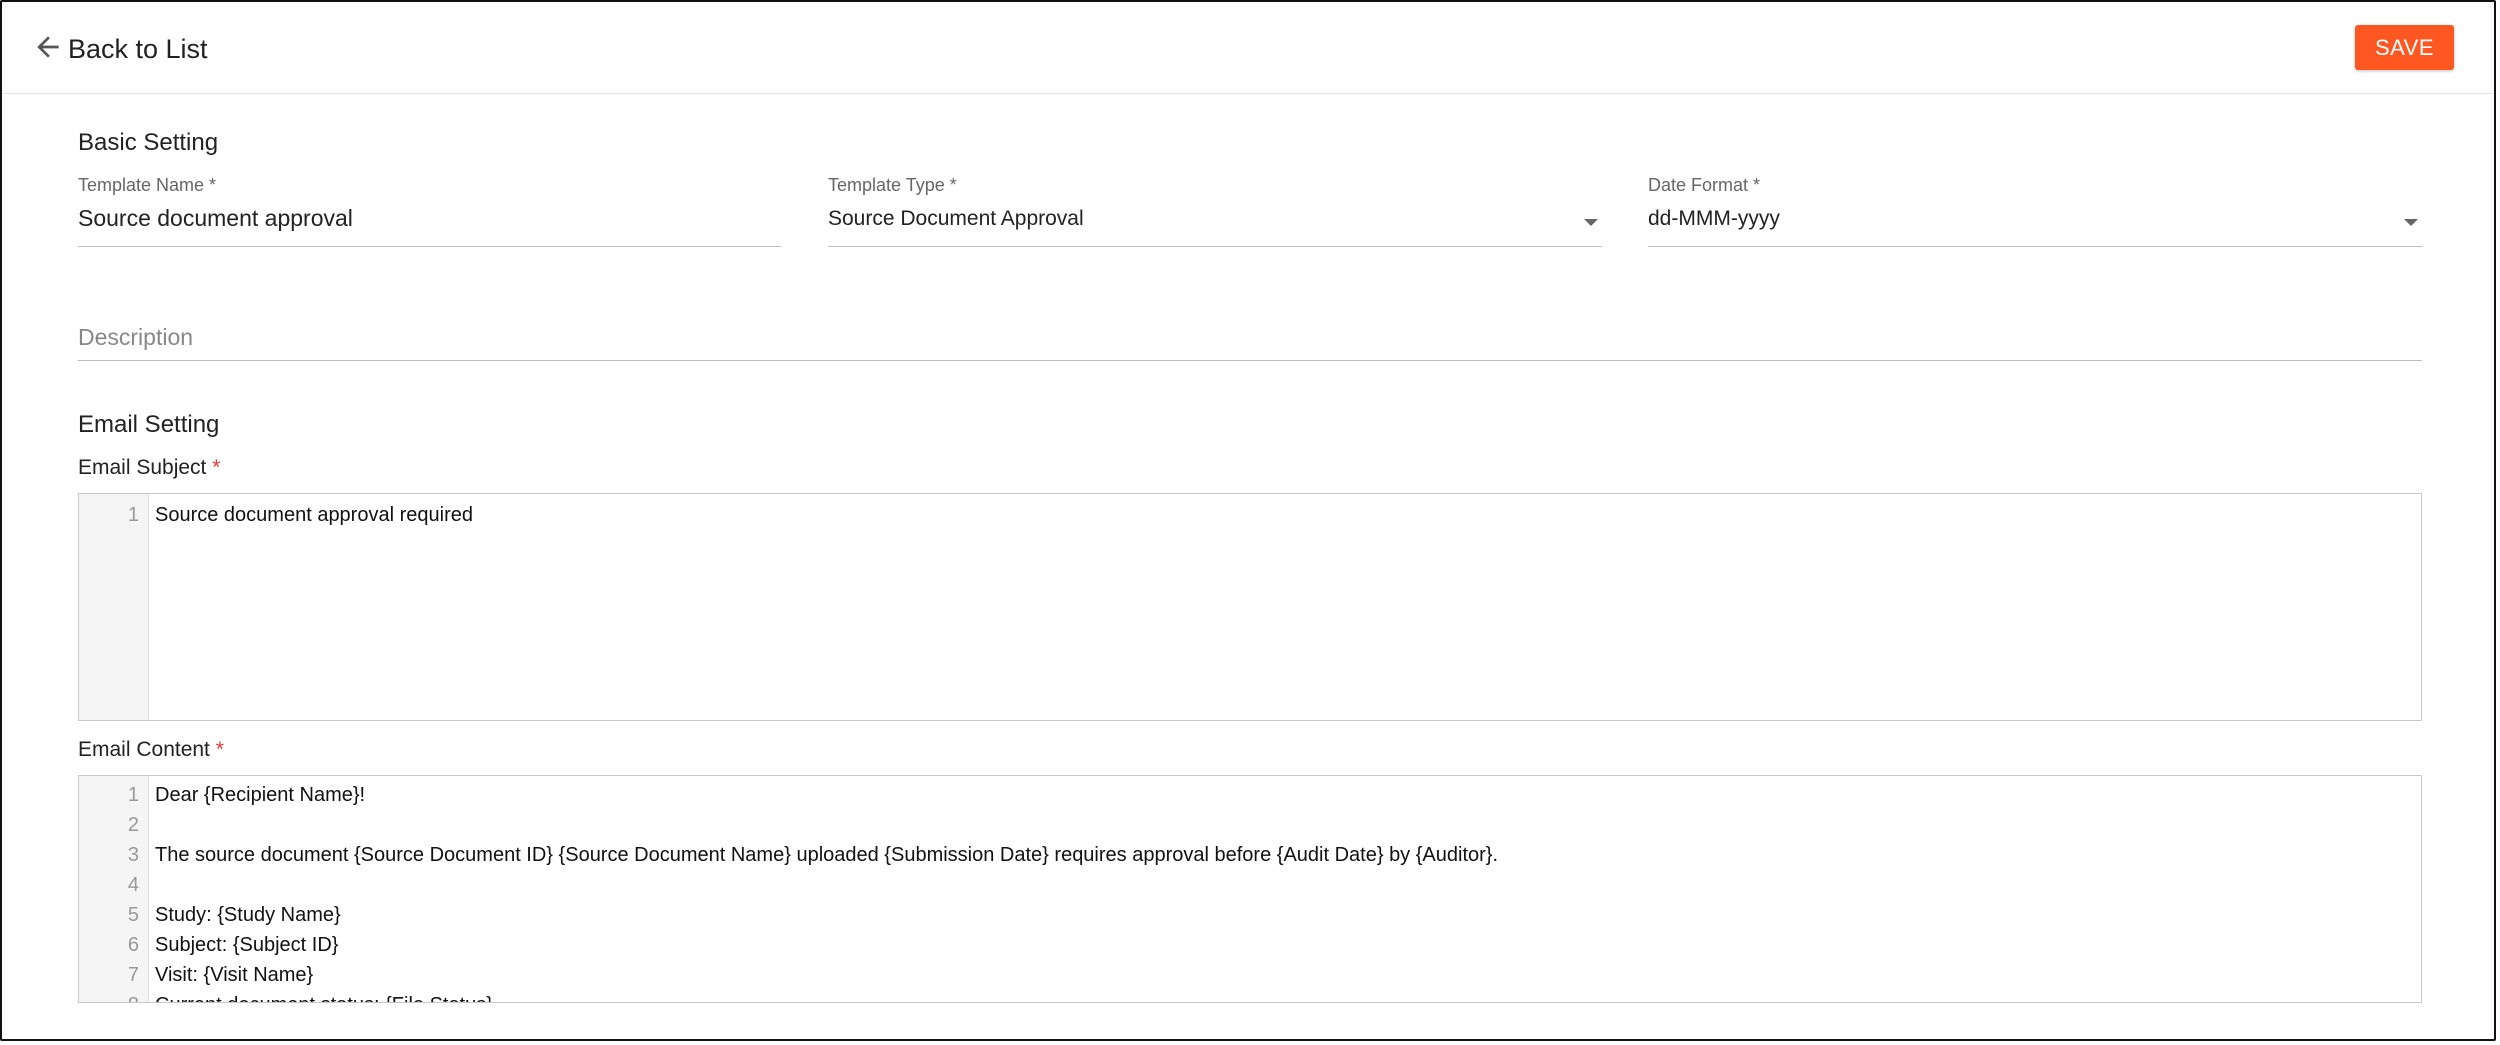 The width and height of the screenshot is (2500, 1045). I want to click on date-format-underline, so click(2035, 246).